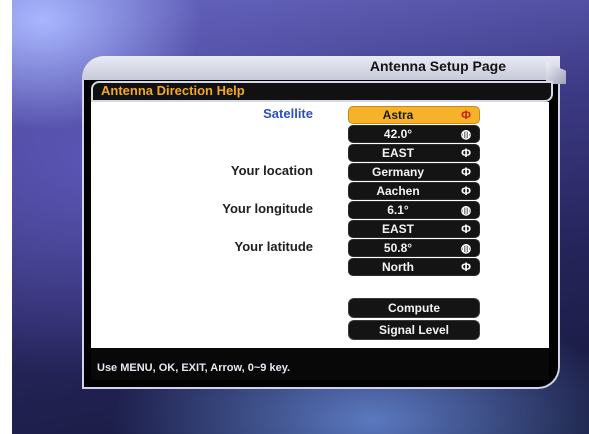 The height and width of the screenshot is (434, 589). I want to click on your-longitude-label: Your longitude, so click(267, 208).